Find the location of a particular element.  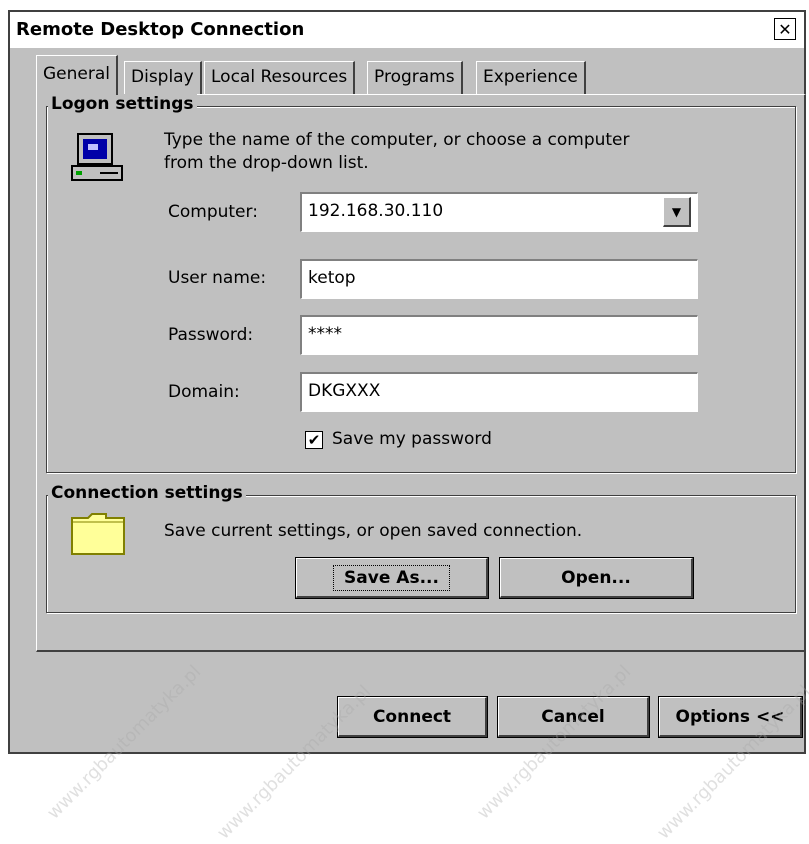

tab-local-resources: Local Resources is located at coordinates (280, 77).